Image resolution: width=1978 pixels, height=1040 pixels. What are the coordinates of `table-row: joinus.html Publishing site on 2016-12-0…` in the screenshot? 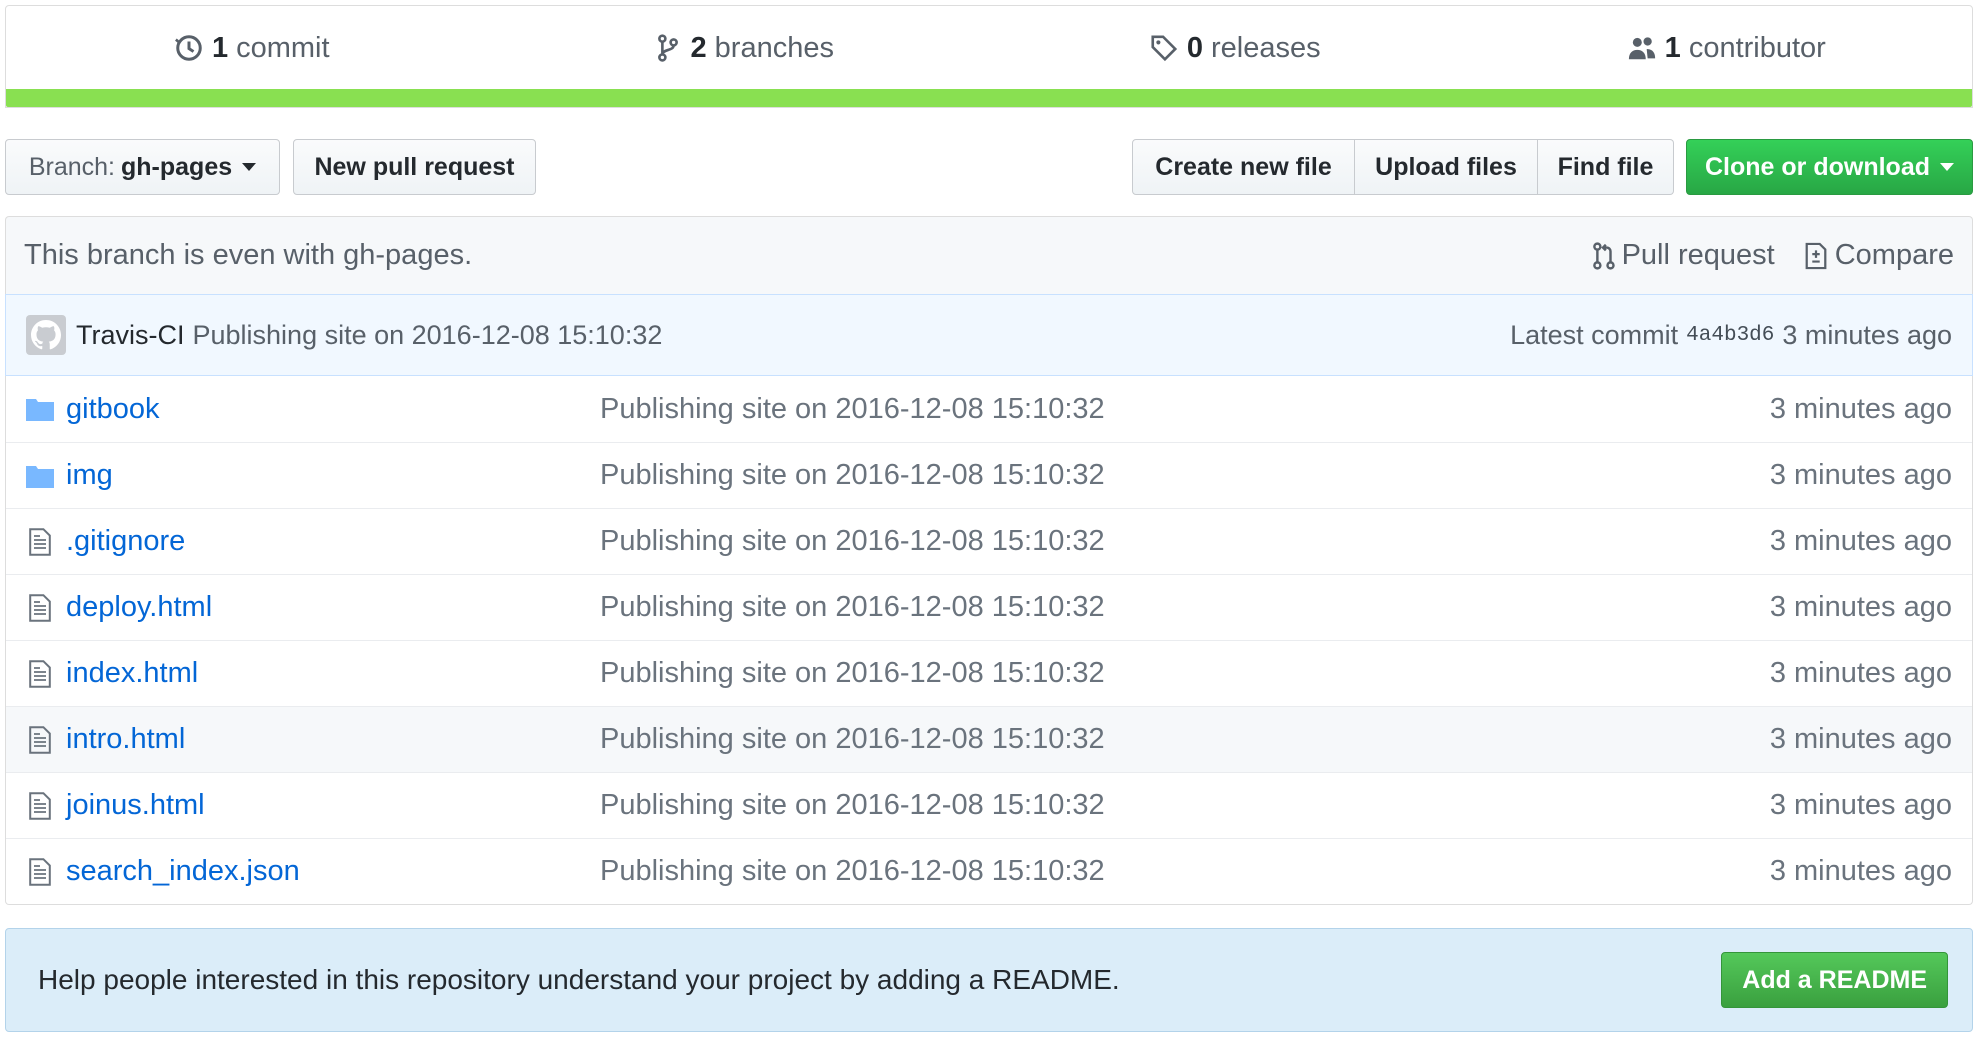 It's located at (989, 805).